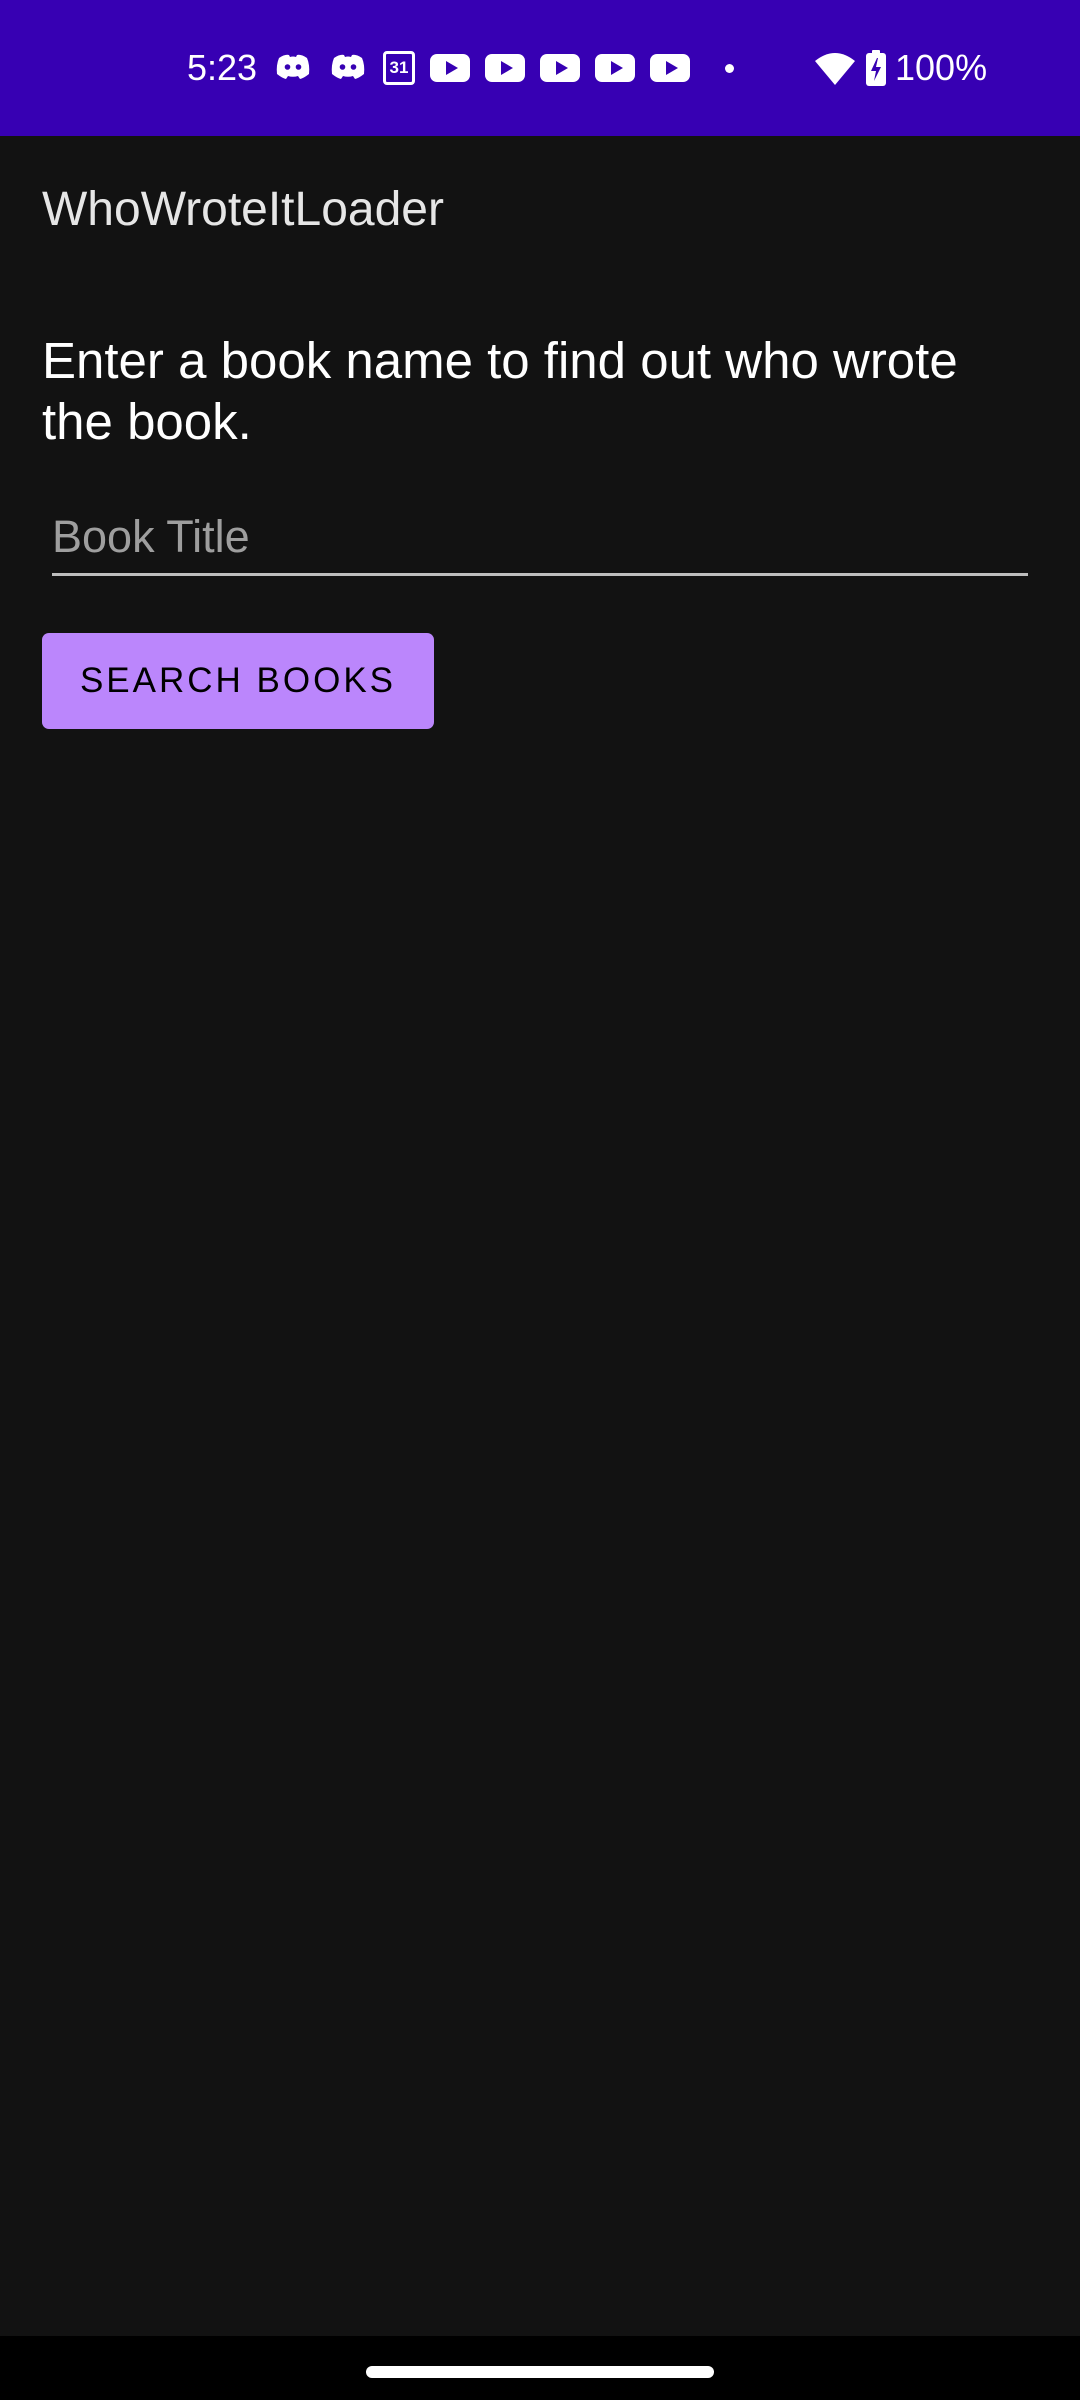 The image size is (1080, 2400). I want to click on system-icons: 100%, so click(901, 68).